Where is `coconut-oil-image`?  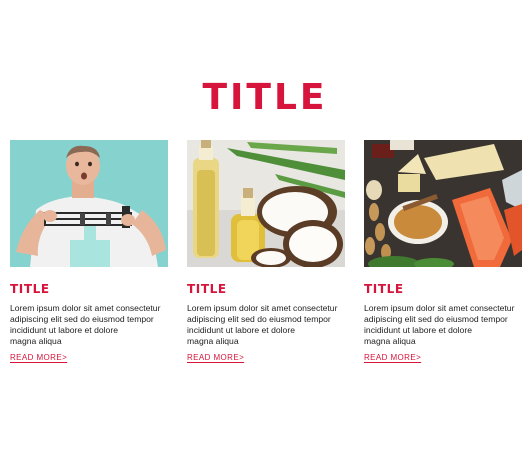 coconut-oil-image is located at coordinates (266, 203).